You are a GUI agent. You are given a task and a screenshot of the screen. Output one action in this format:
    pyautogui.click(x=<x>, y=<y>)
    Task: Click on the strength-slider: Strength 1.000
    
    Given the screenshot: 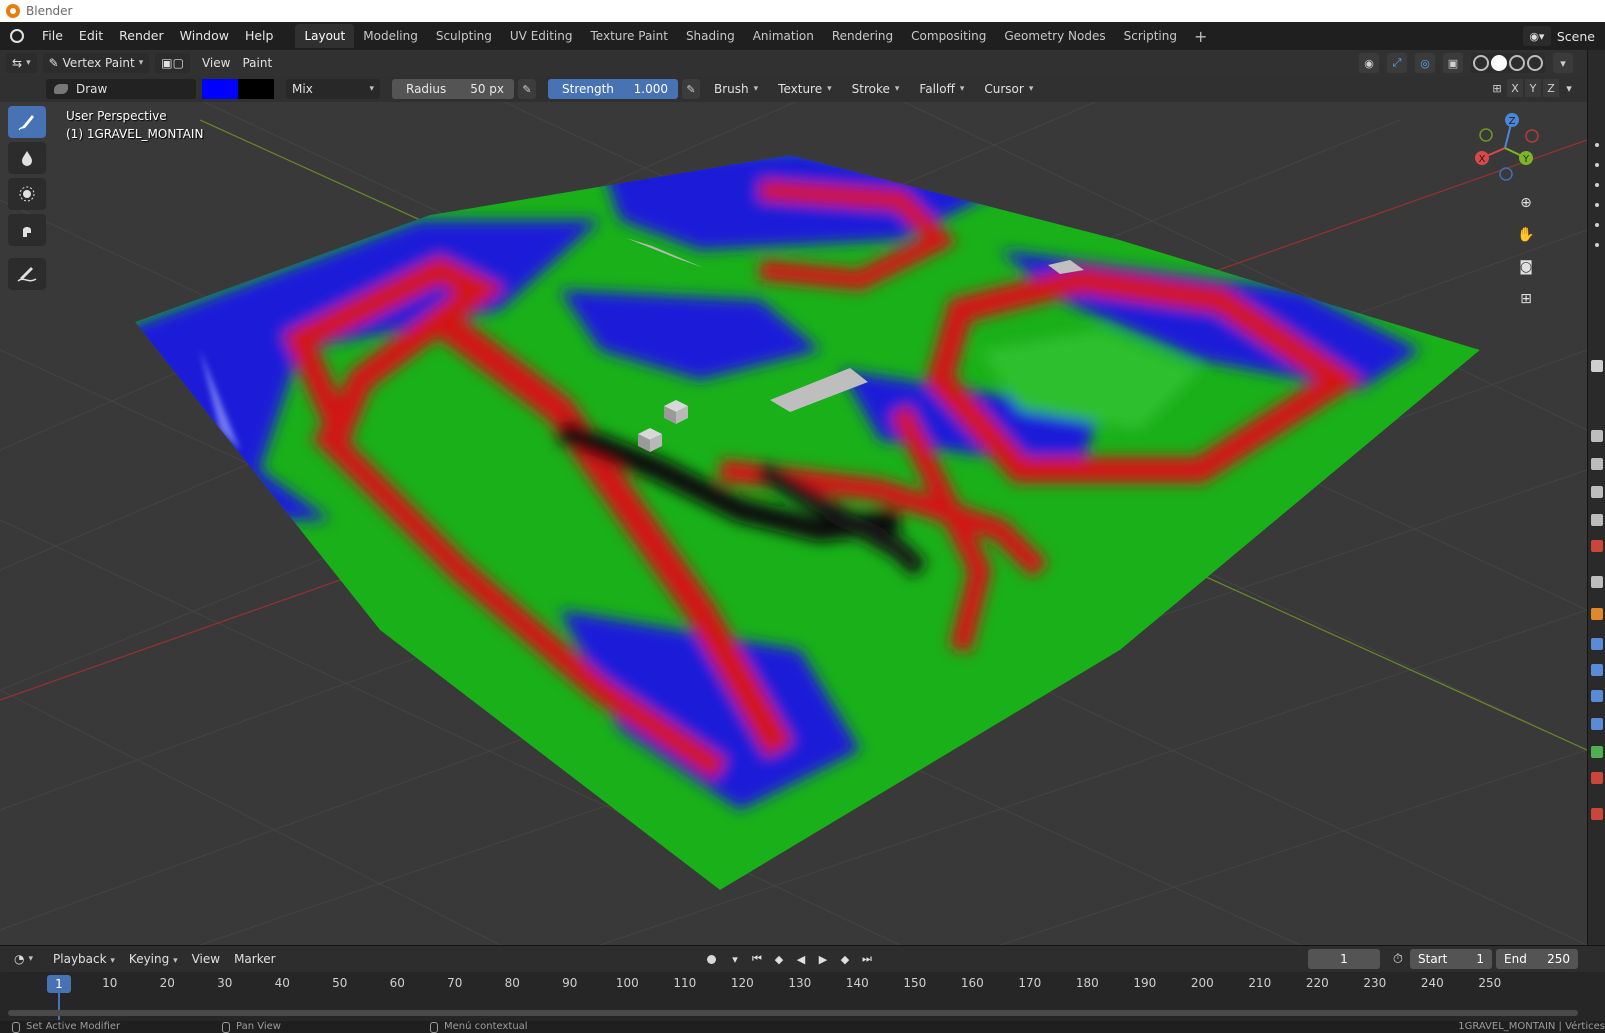 What is the action you would take?
    pyautogui.click(x=613, y=89)
    